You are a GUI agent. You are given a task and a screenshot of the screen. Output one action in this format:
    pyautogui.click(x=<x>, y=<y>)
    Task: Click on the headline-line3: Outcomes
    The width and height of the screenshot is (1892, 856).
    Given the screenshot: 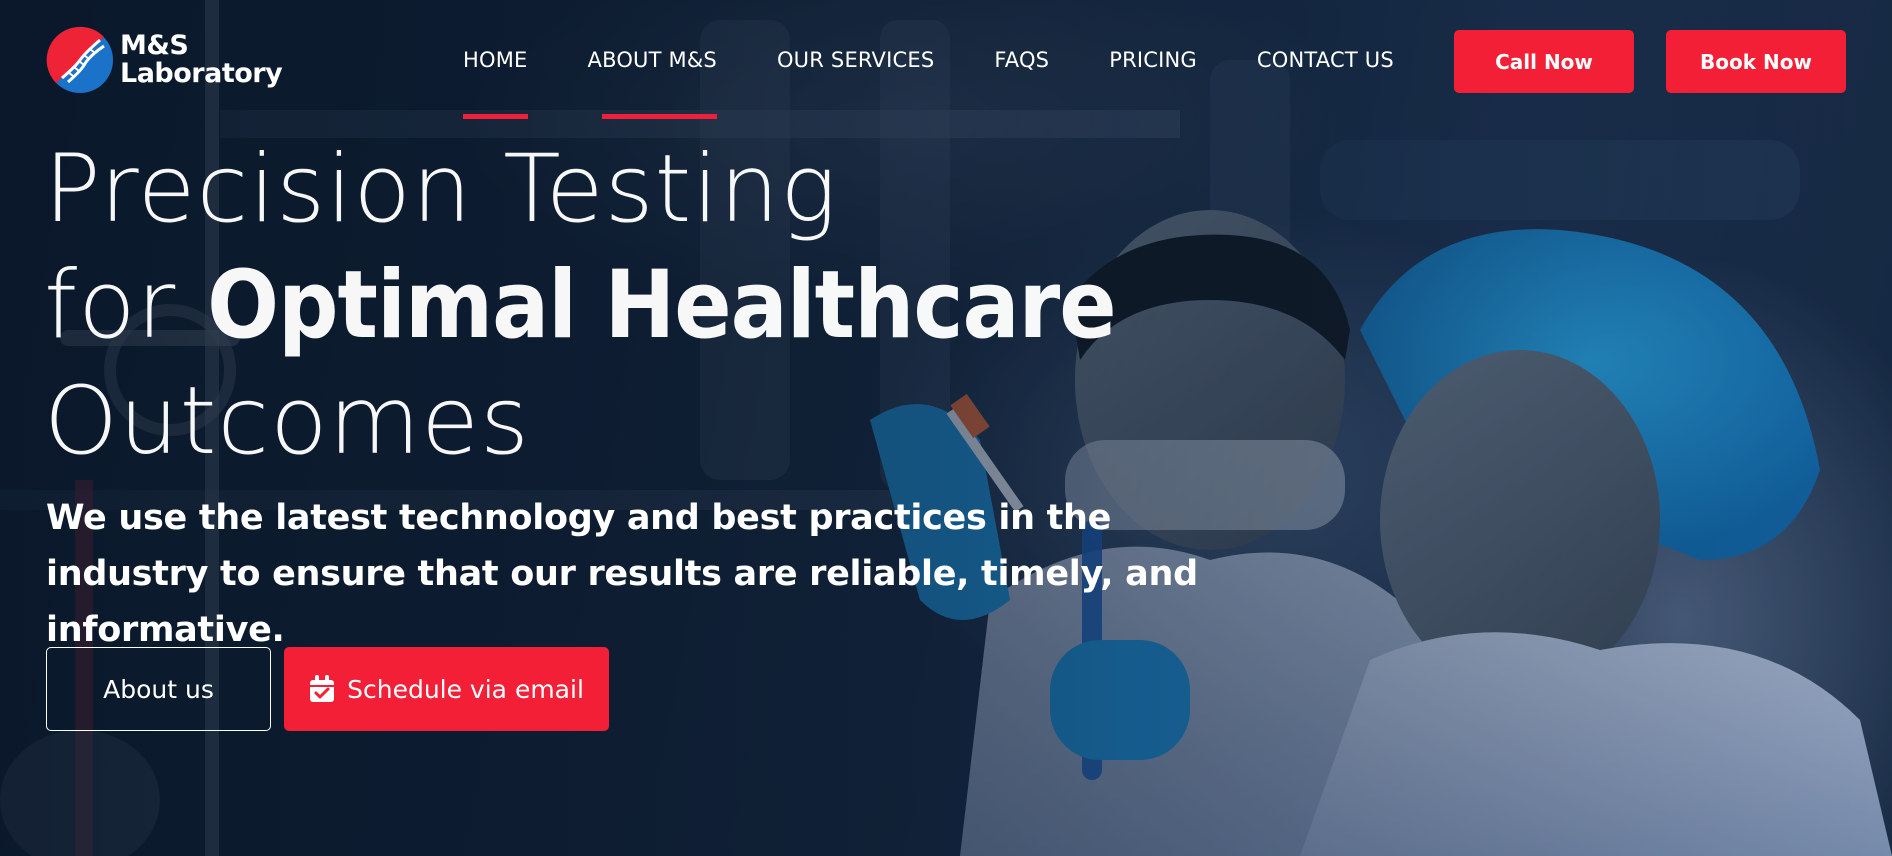 What is the action you would take?
    pyautogui.click(x=287, y=421)
    